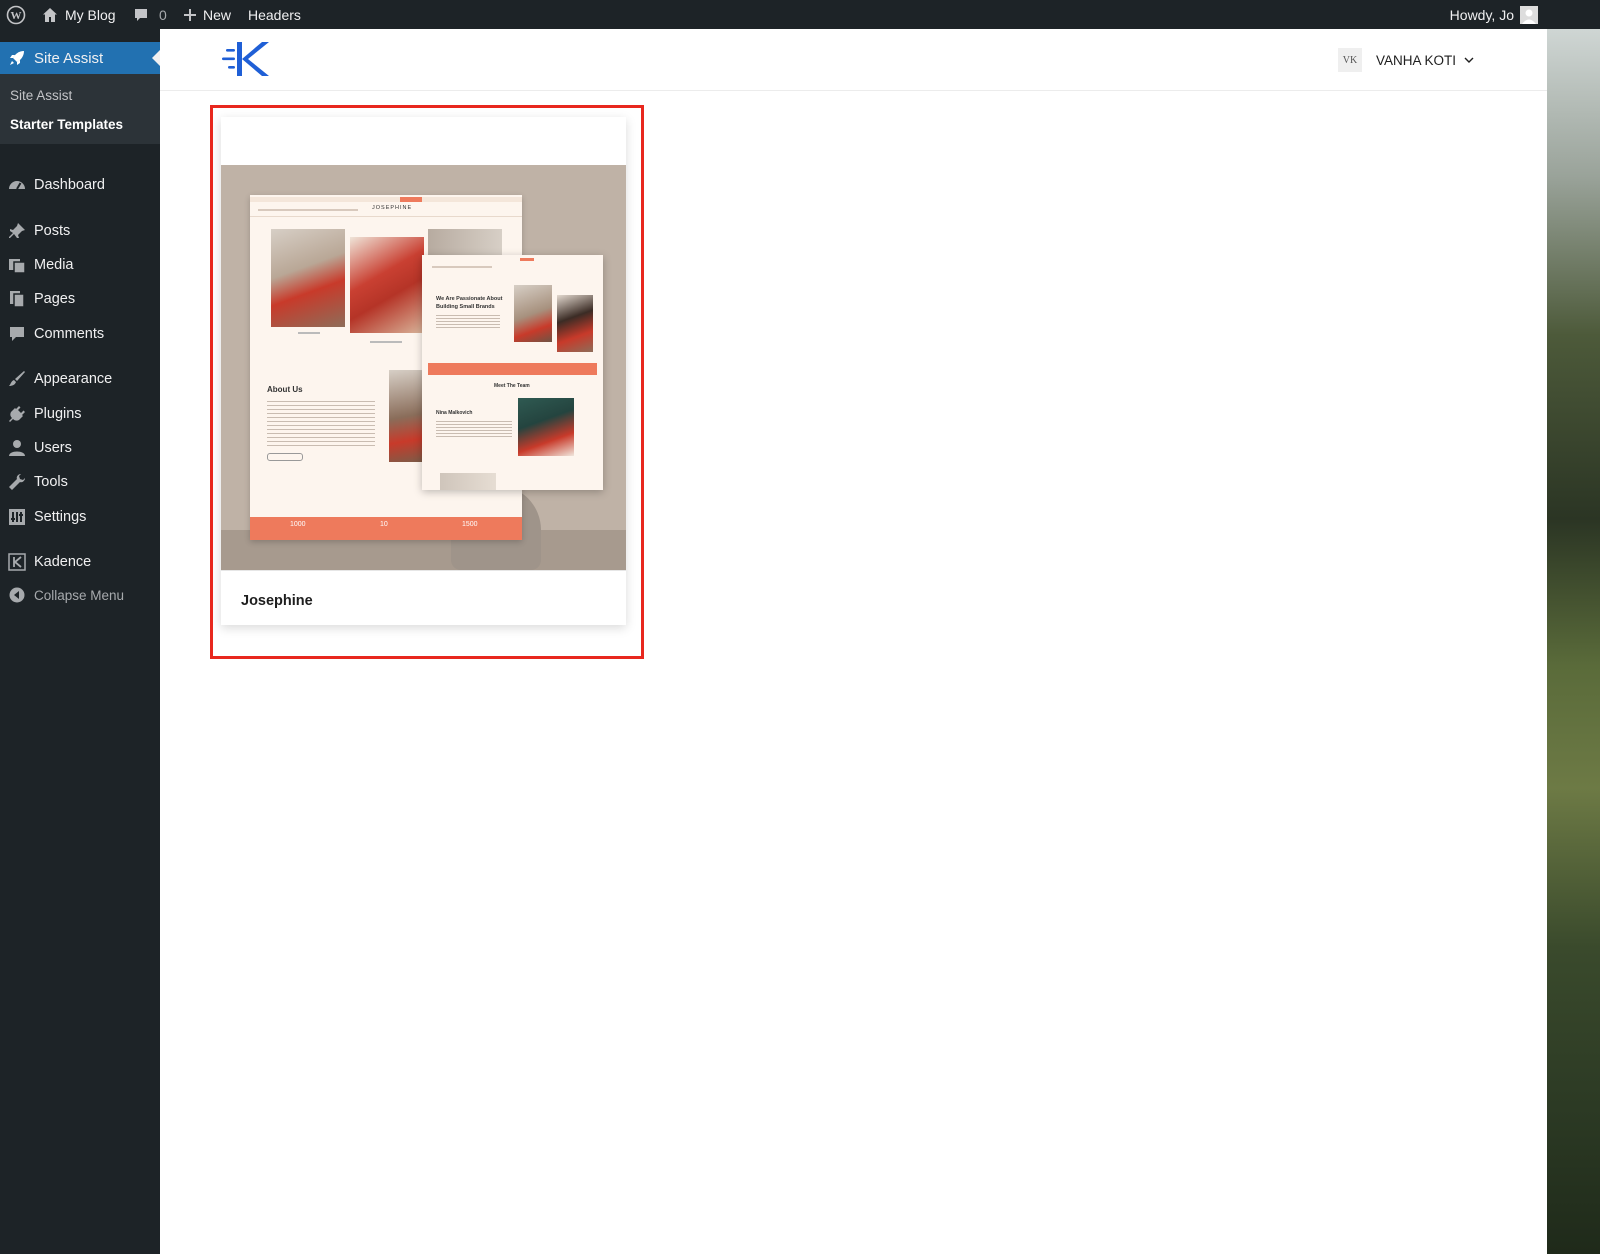  I want to click on collapse-menu-label: Collapse Menu, so click(79, 595).